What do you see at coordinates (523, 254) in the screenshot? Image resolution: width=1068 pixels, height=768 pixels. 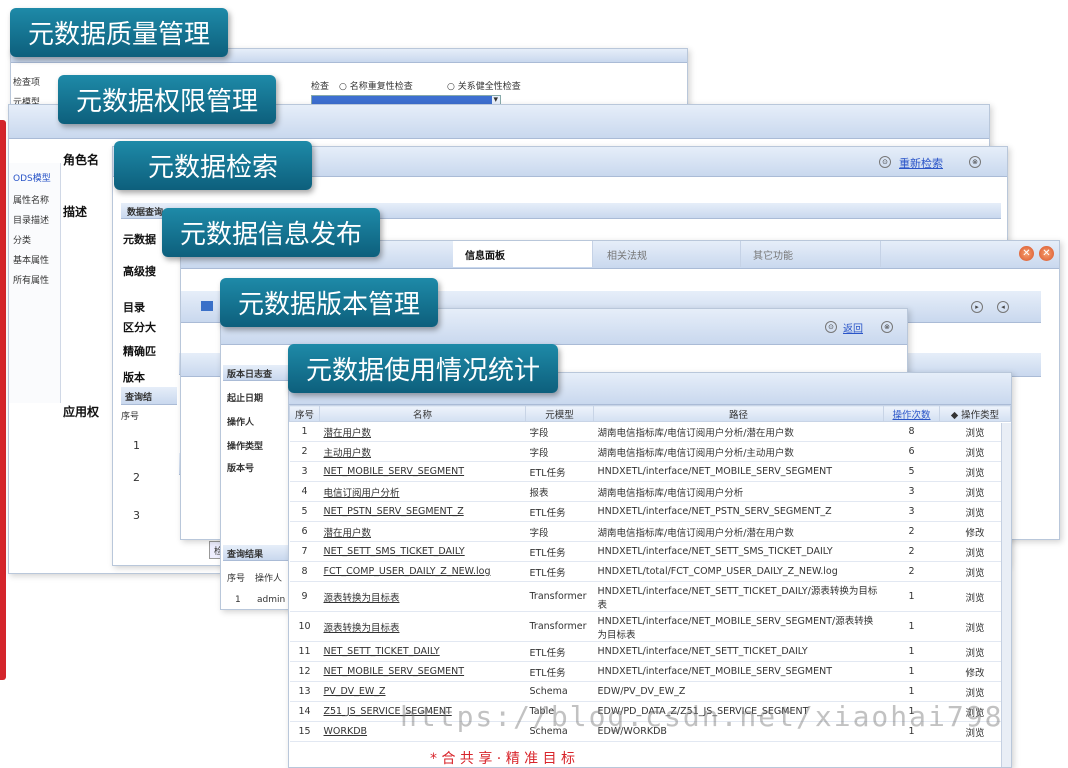 I see `tab-info-panel: 信息面板` at bounding box center [523, 254].